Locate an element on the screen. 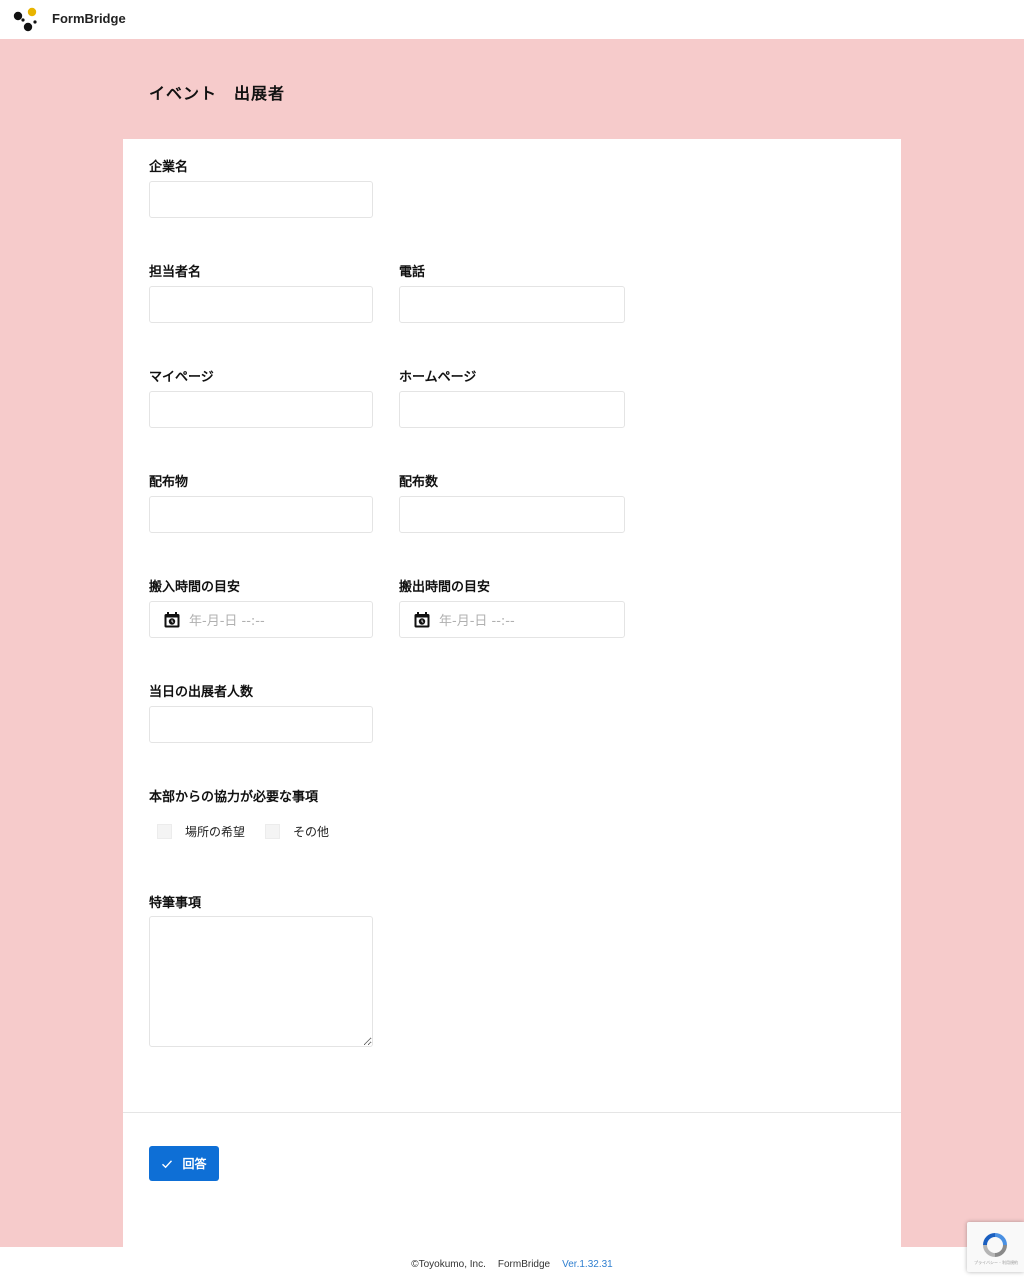  remarks-textarea is located at coordinates (261, 981).